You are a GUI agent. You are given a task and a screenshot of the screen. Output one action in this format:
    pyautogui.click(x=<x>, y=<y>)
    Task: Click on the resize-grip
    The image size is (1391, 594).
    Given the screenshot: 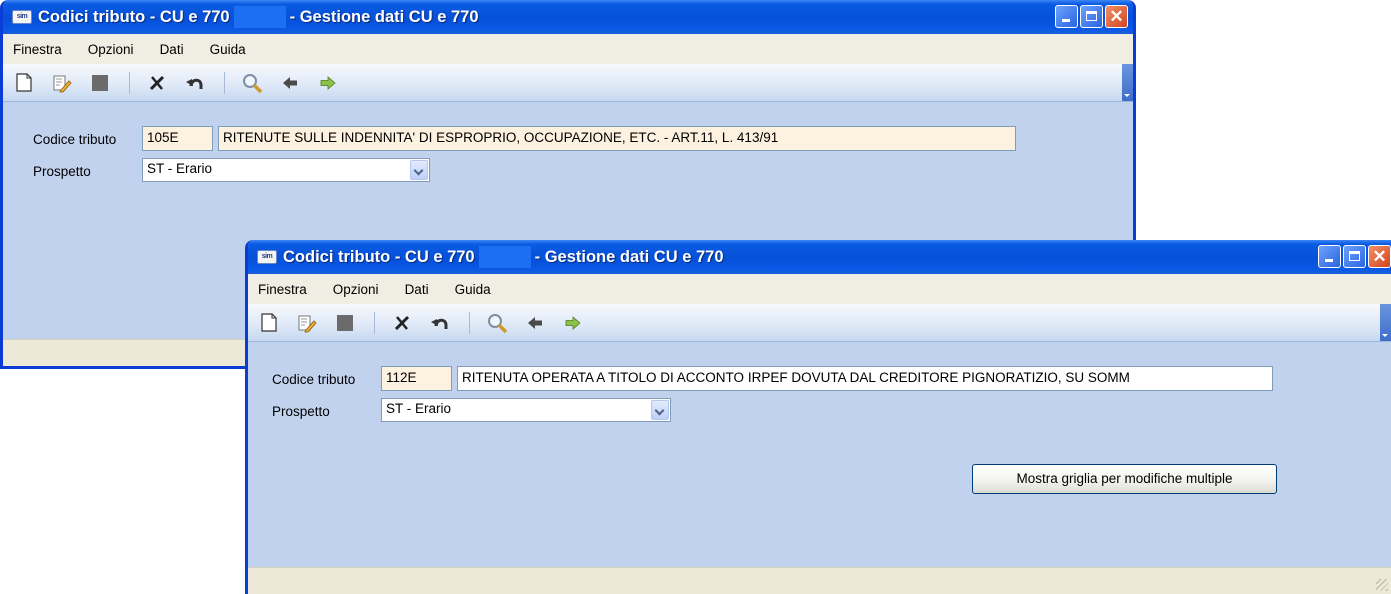 What is the action you would take?
    pyautogui.click(x=1382, y=585)
    